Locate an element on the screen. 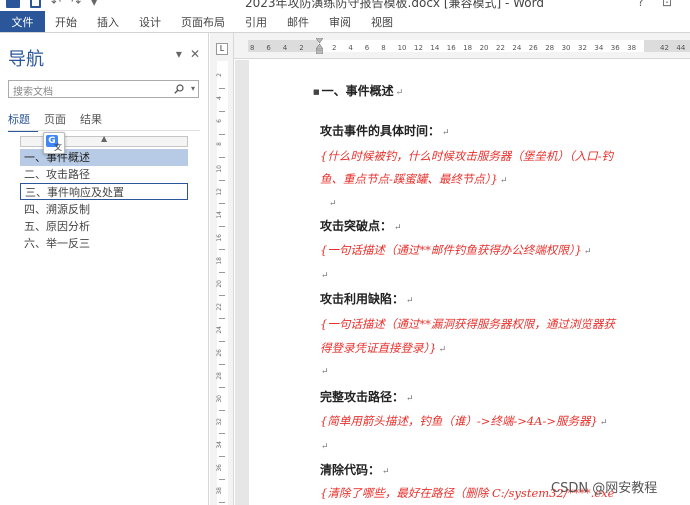 This screenshot has width=690, height=505. tab-design: 设计 is located at coordinates (150, 21).